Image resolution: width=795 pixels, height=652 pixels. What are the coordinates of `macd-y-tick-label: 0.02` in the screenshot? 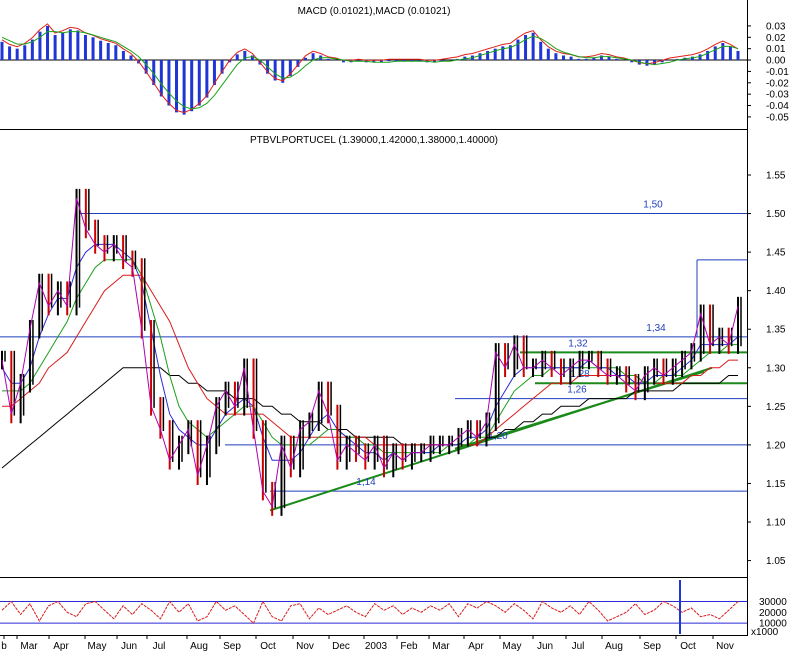 It's located at (776, 38).